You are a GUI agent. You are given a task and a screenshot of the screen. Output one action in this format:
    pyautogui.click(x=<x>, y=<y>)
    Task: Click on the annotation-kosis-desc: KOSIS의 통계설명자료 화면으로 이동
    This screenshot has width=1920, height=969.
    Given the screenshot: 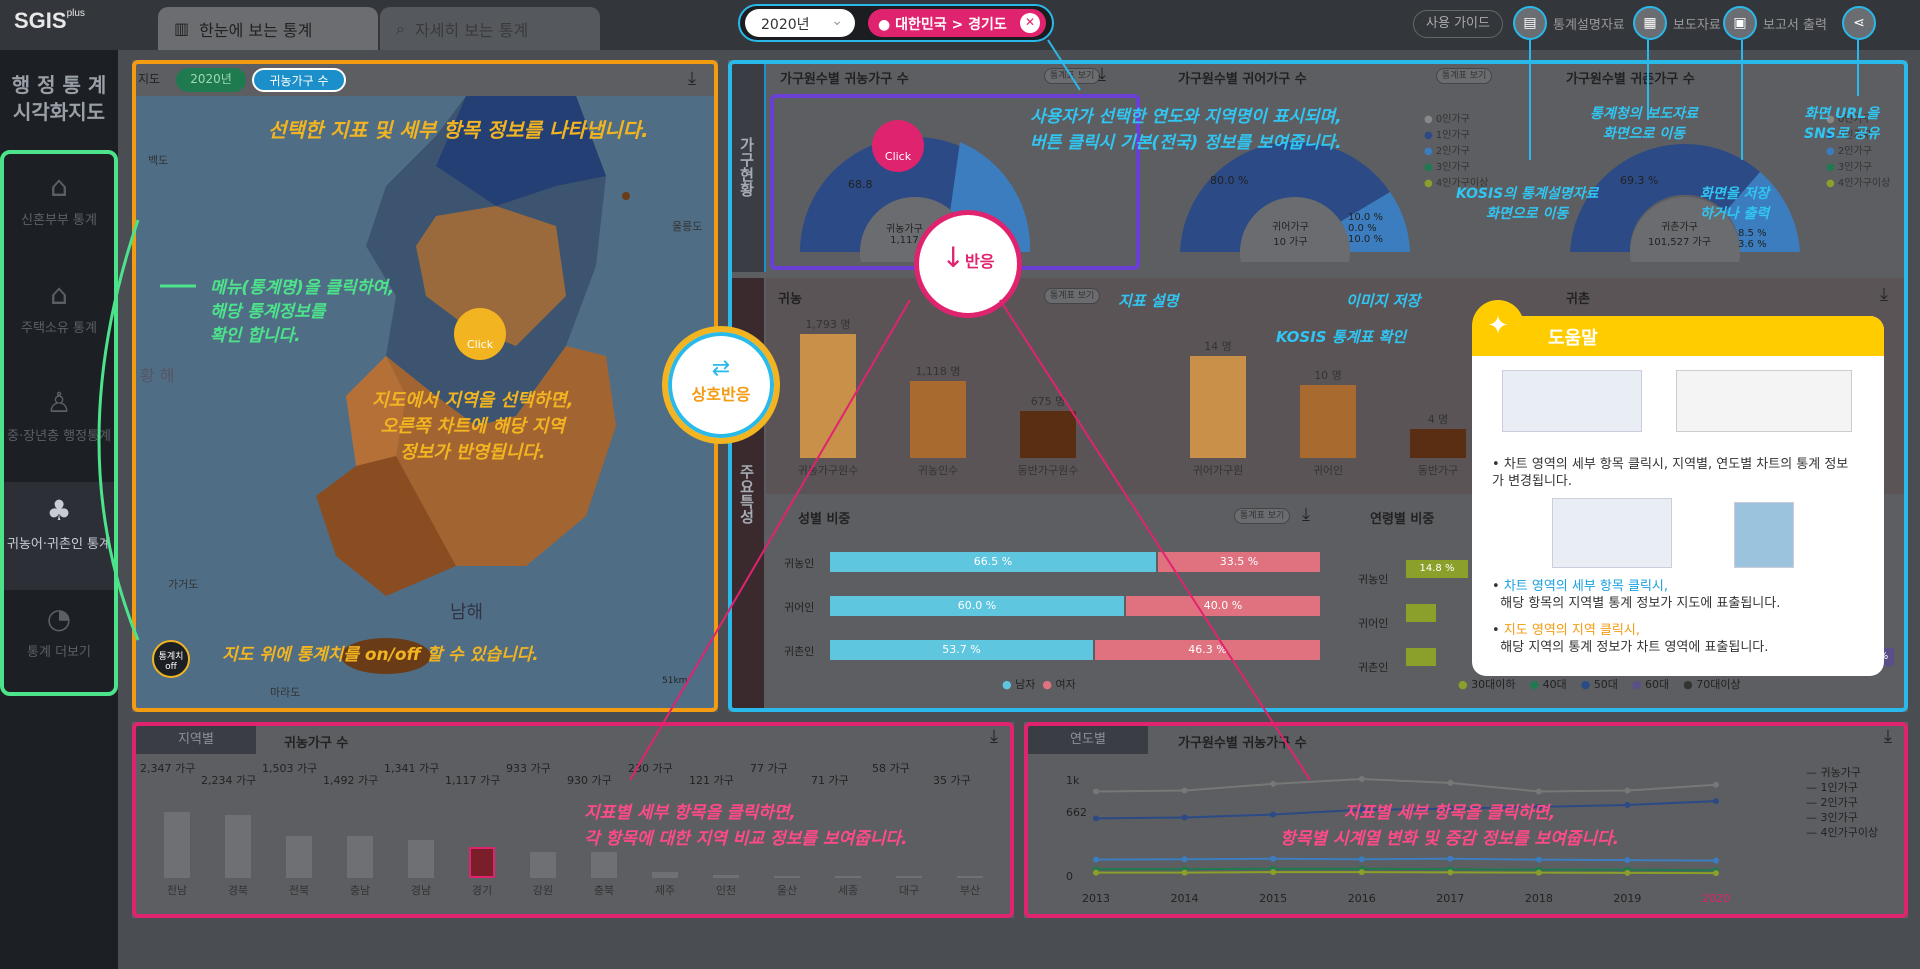 What is the action you would take?
    pyautogui.click(x=1527, y=204)
    